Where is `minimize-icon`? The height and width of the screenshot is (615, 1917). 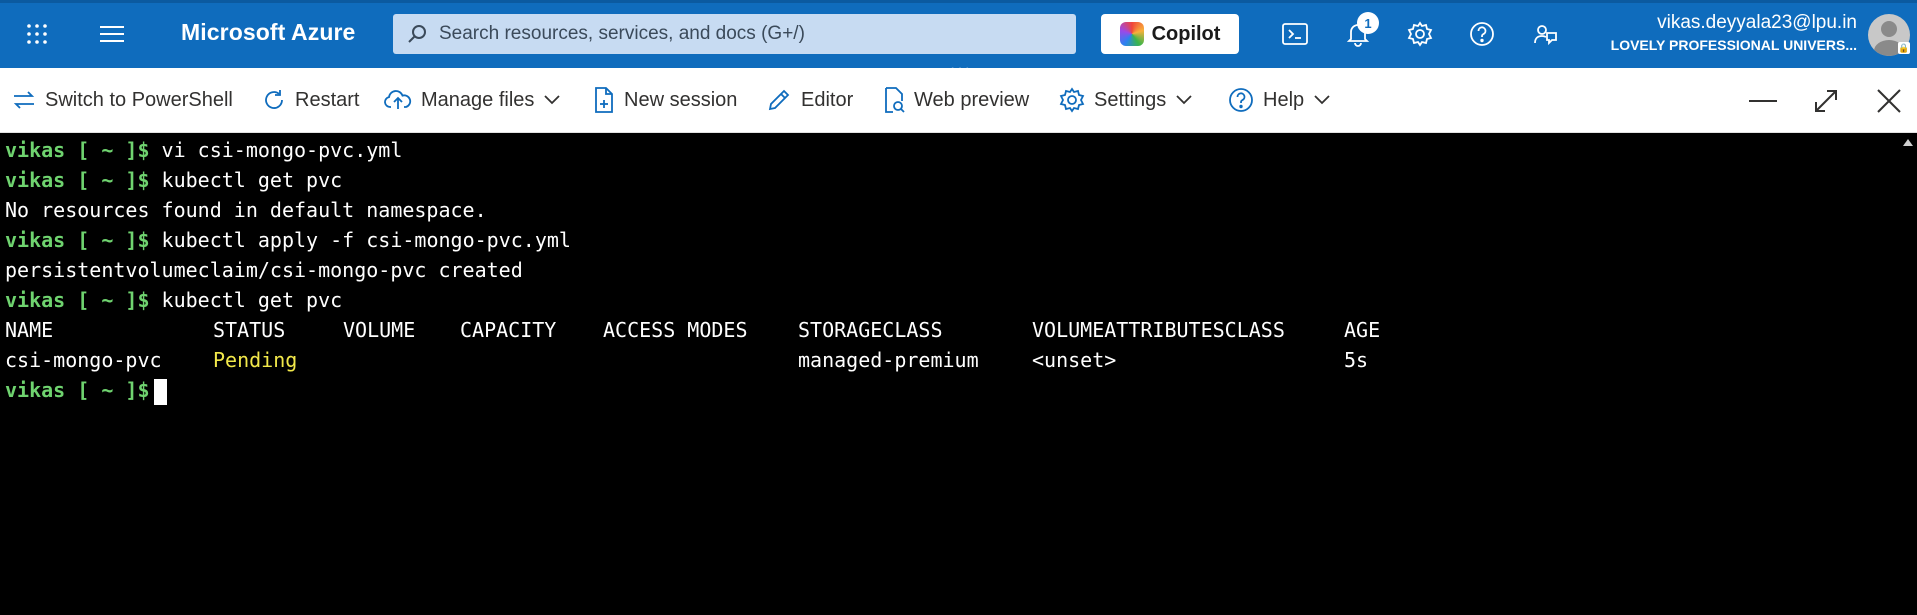 minimize-icon is located at coordinates (1763, 101).